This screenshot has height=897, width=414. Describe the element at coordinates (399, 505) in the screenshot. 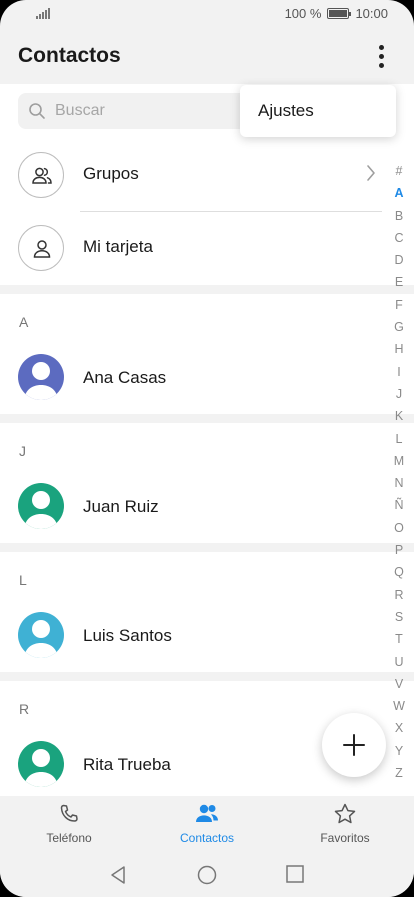

I see `index-letter: Ñ` at that location.